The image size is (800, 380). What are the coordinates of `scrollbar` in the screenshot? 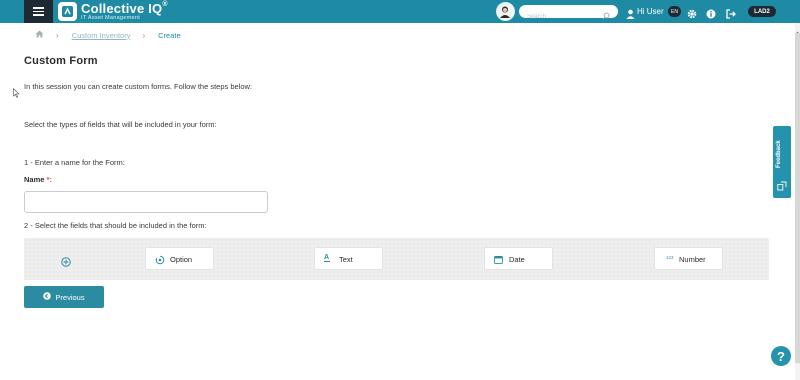 It's located at (797, 201).